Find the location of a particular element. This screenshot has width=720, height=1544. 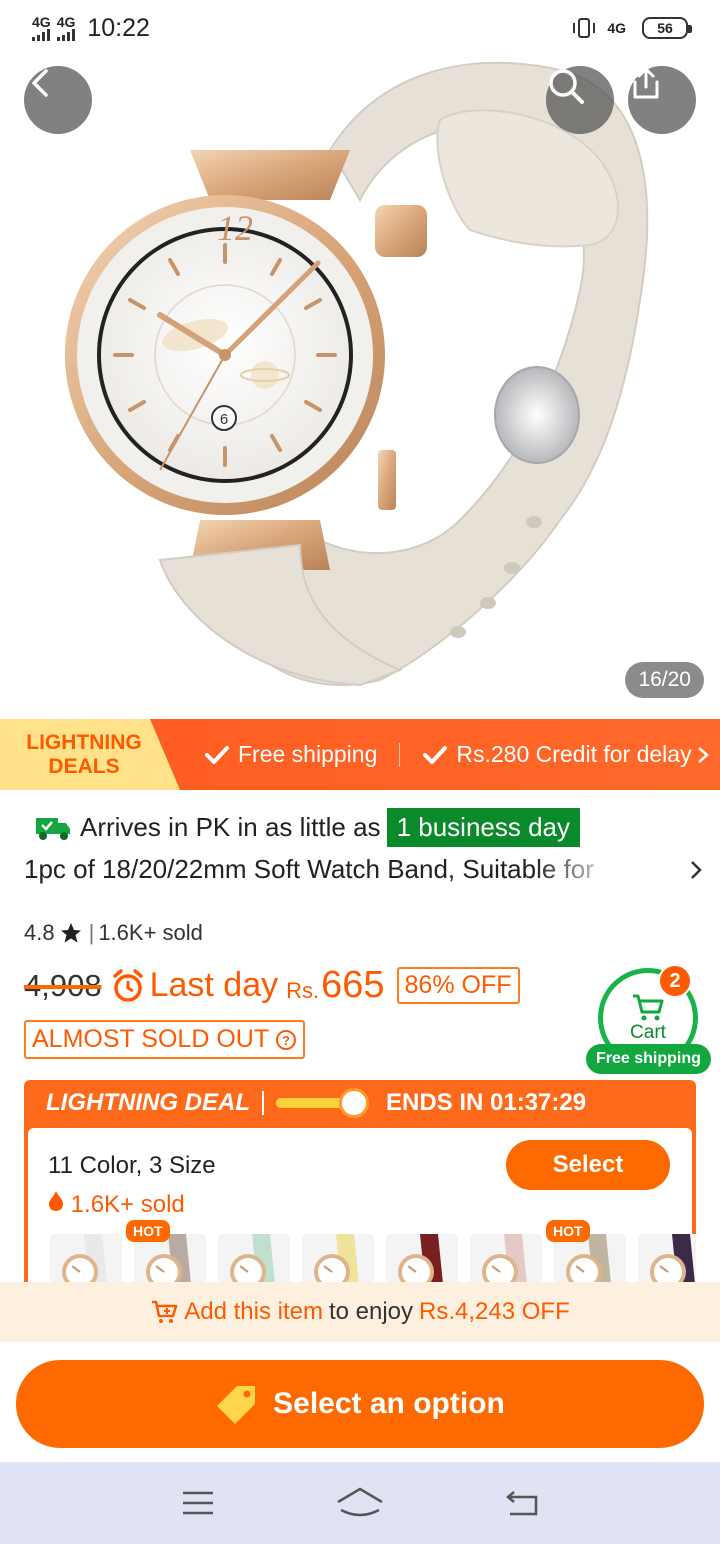

deal-progress-bar is located at coordinates (323, 1103).